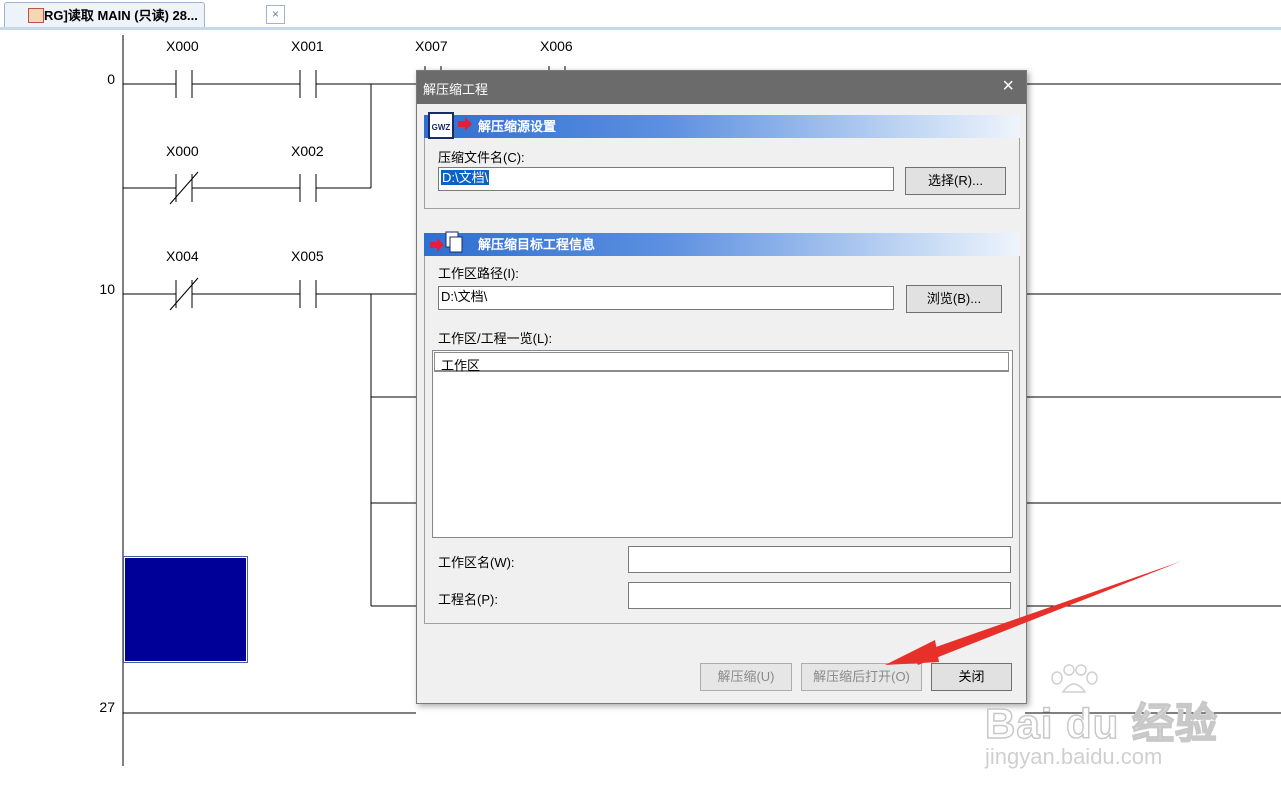 Image resolution: width=1281 pixels, height=803 pixels. I want to click on extract-button: 解压缩(U), so click(746, 677).